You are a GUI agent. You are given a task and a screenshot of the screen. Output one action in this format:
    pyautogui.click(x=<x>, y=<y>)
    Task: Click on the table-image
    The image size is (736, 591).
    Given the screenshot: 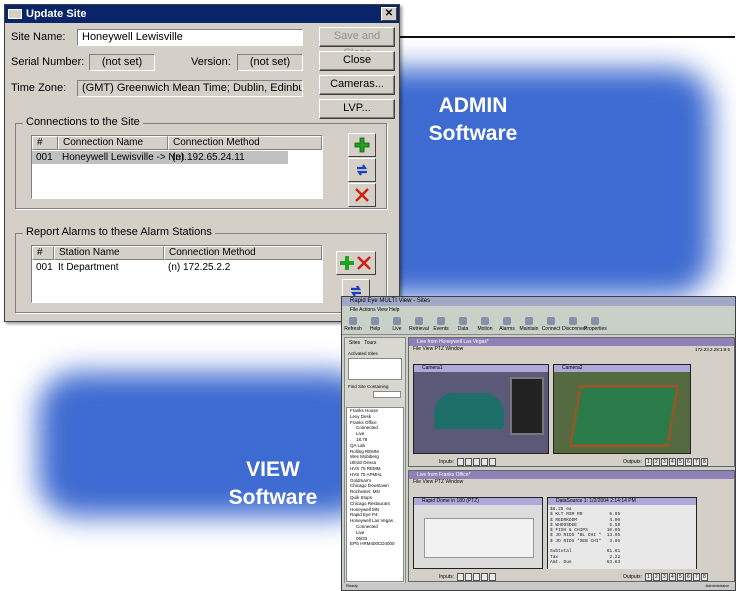 What is the action you would take?
    pyautogui.click(x=469, y=411)
    